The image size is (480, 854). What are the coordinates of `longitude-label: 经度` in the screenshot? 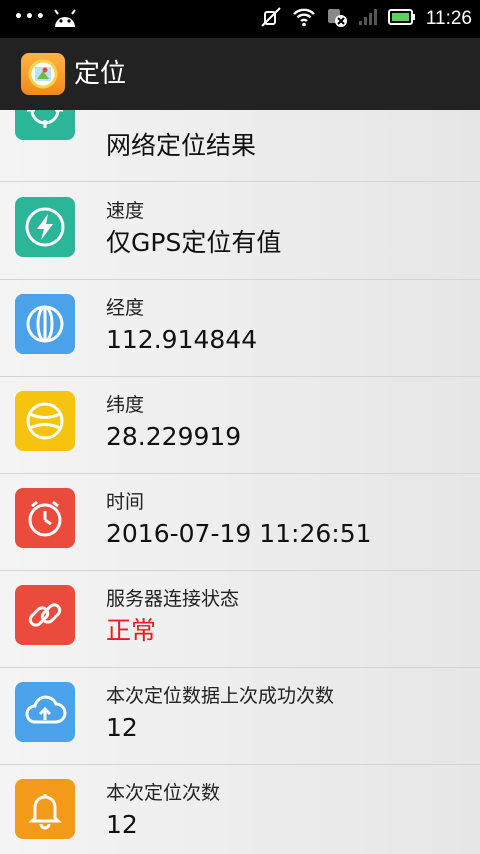 It's located at (125, 308).